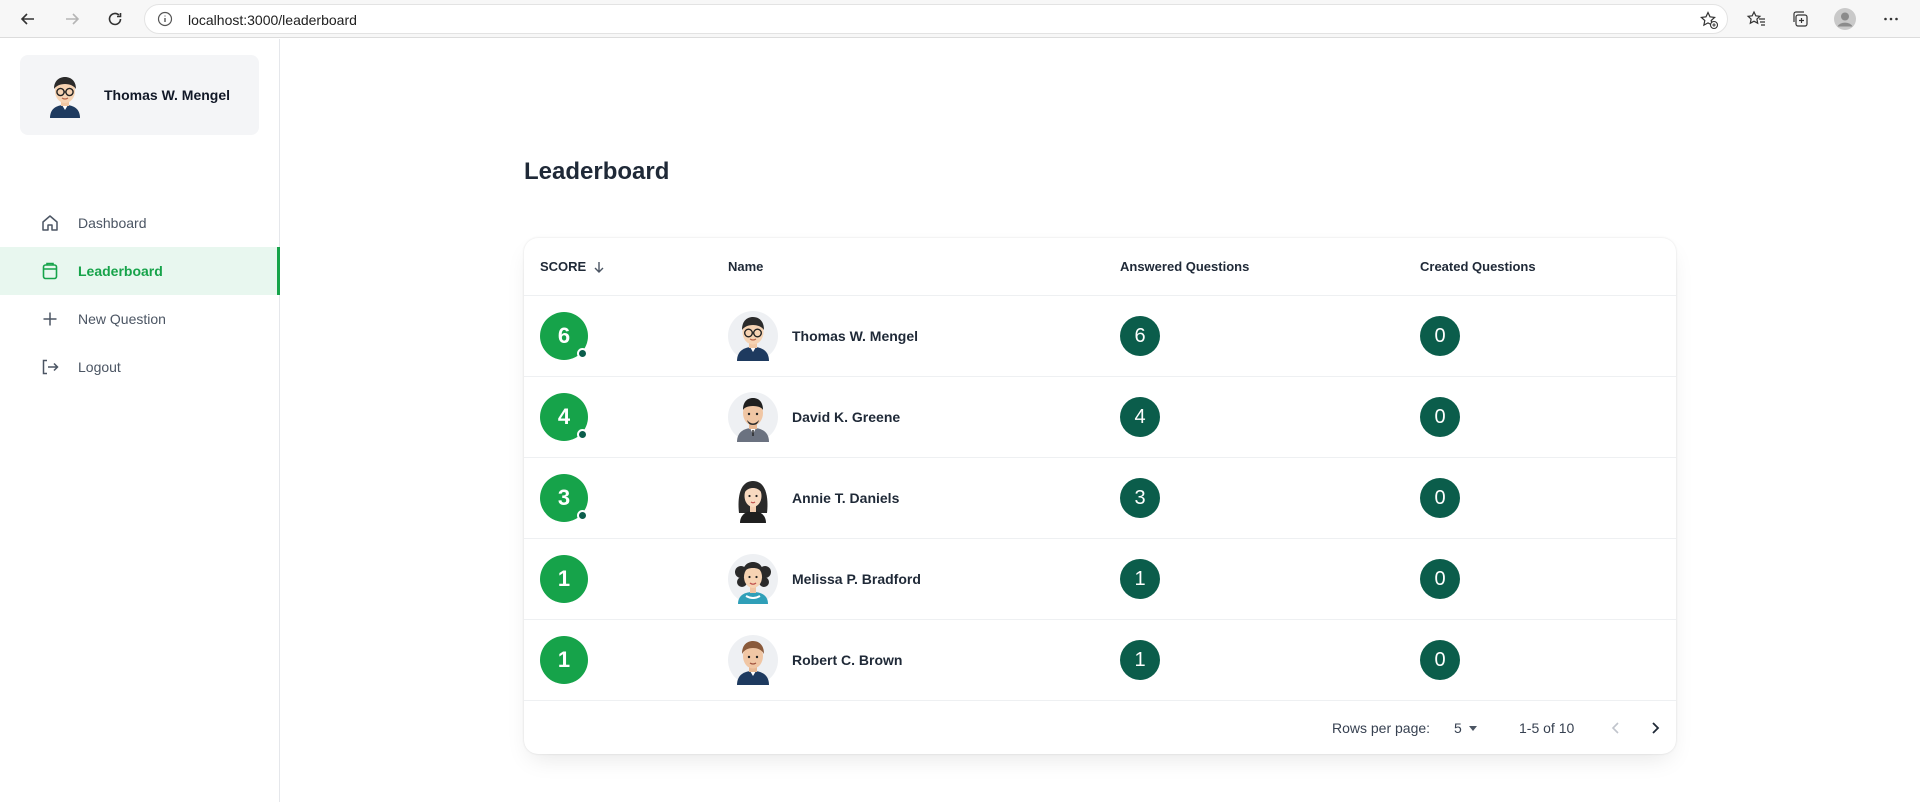 This screenshot has width=1920, height=802. I want to click on previous-page-button, so click(1616, 728).